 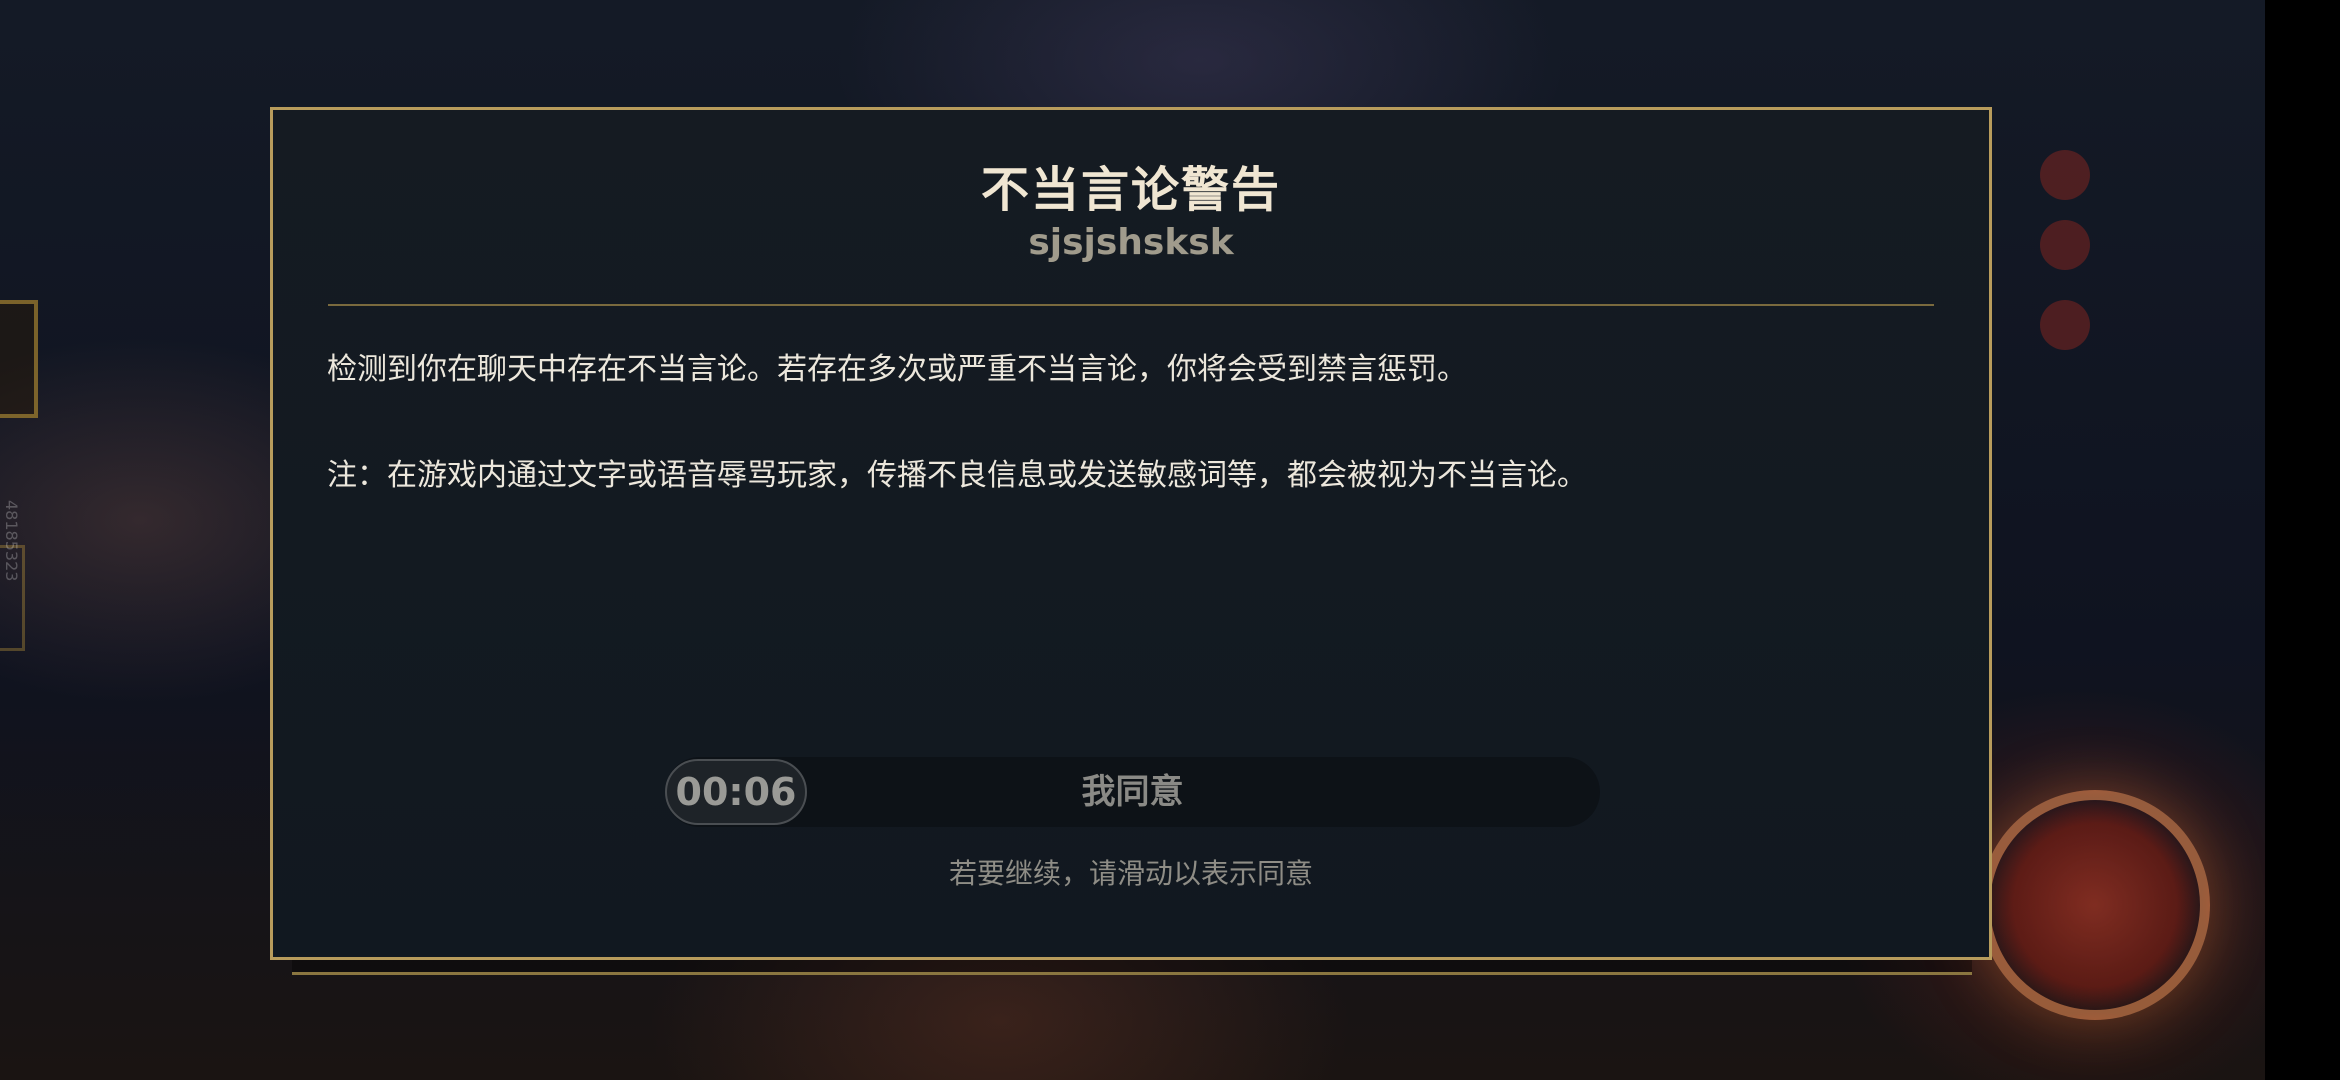 I want to click on agree-slider: 我同意 00:06, so click(x=1132, y=792).